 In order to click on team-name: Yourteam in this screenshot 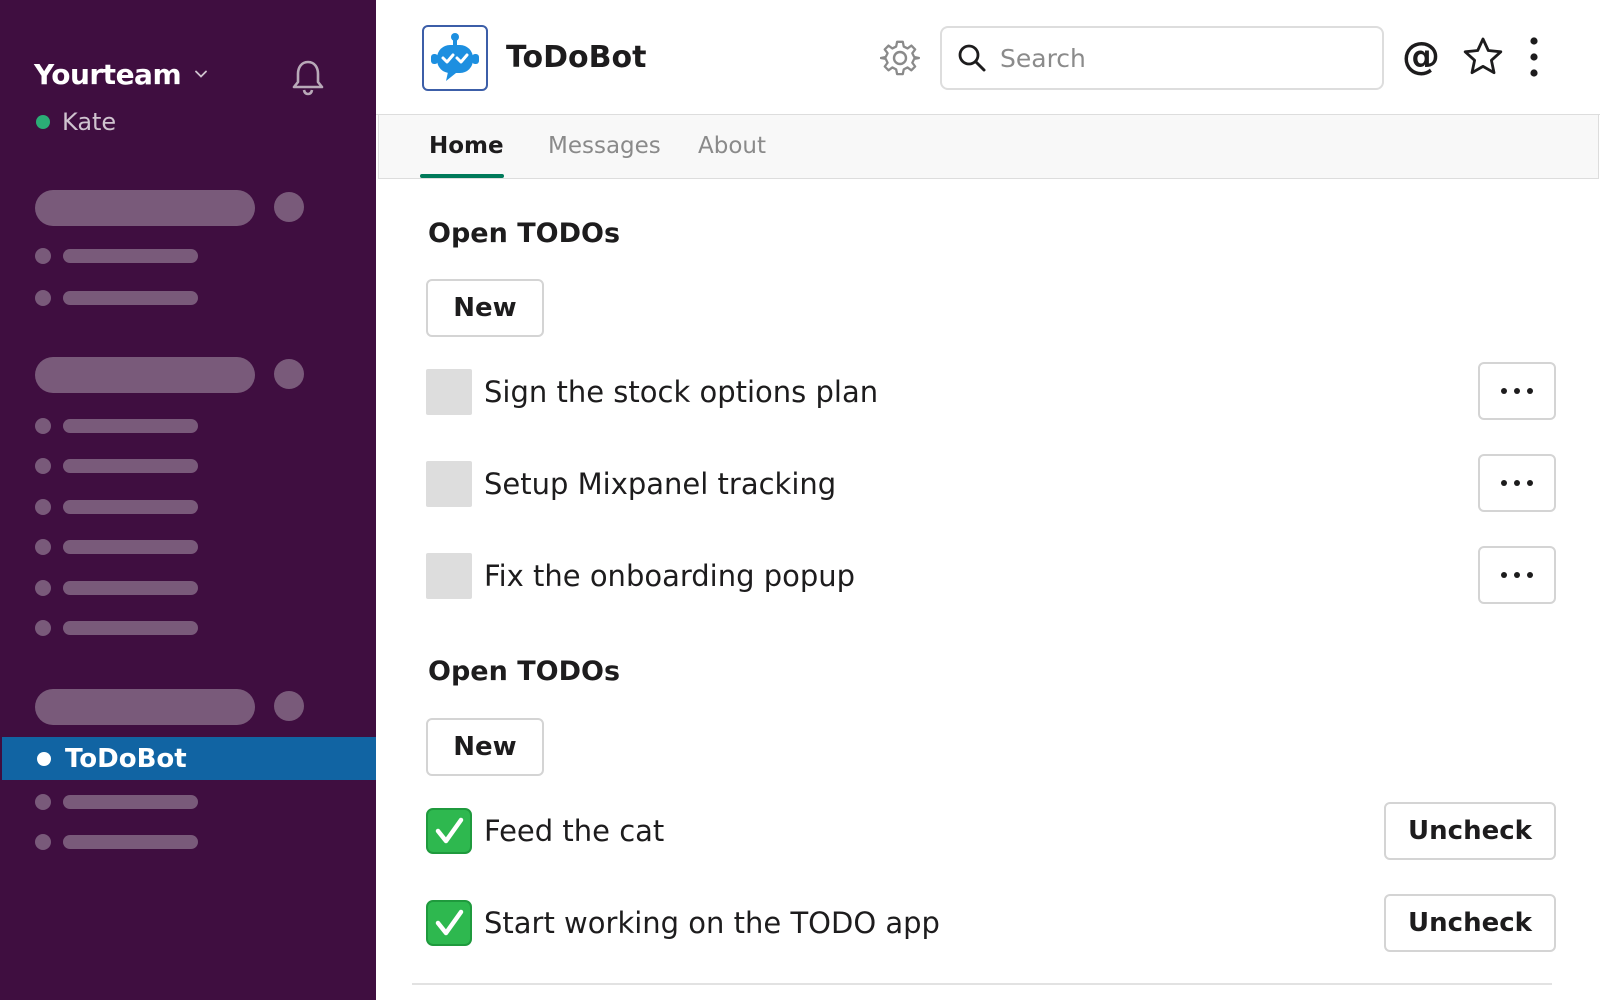, I will do `click(108, 74)`.